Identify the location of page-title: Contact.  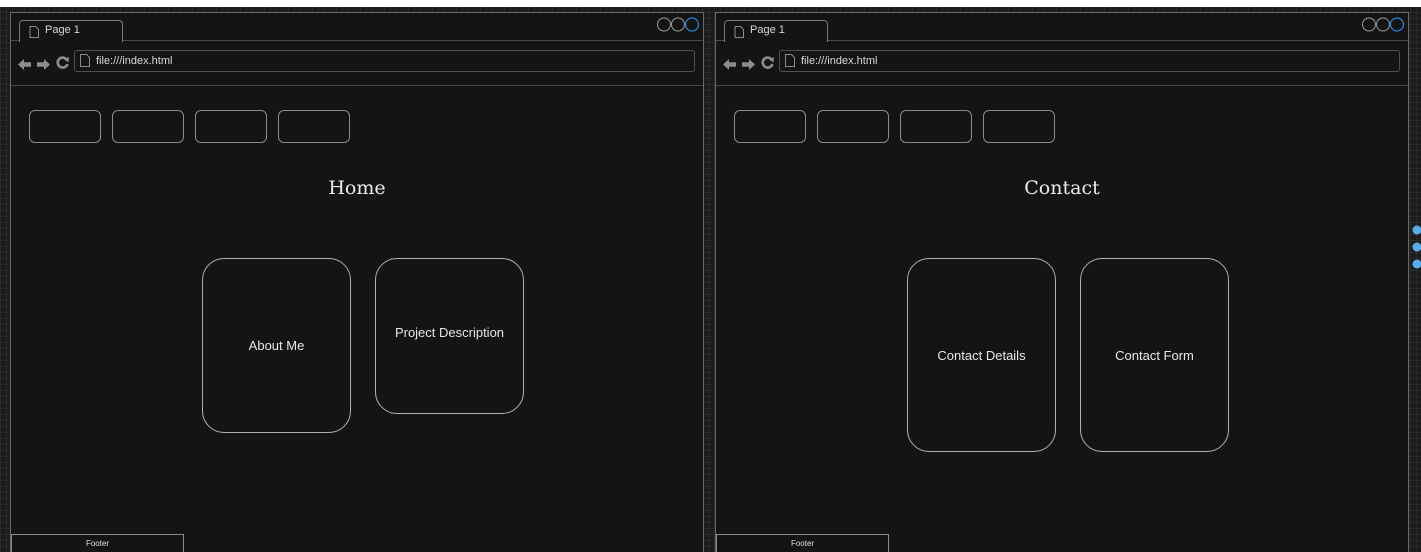
(1062, 188).